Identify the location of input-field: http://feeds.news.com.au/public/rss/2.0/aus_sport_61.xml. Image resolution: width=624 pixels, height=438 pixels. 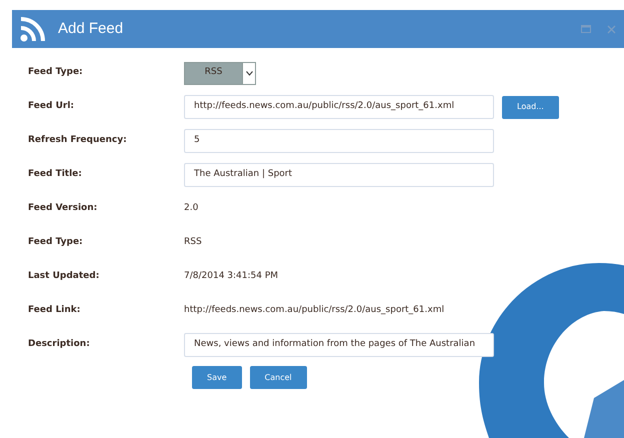
(339, 107).